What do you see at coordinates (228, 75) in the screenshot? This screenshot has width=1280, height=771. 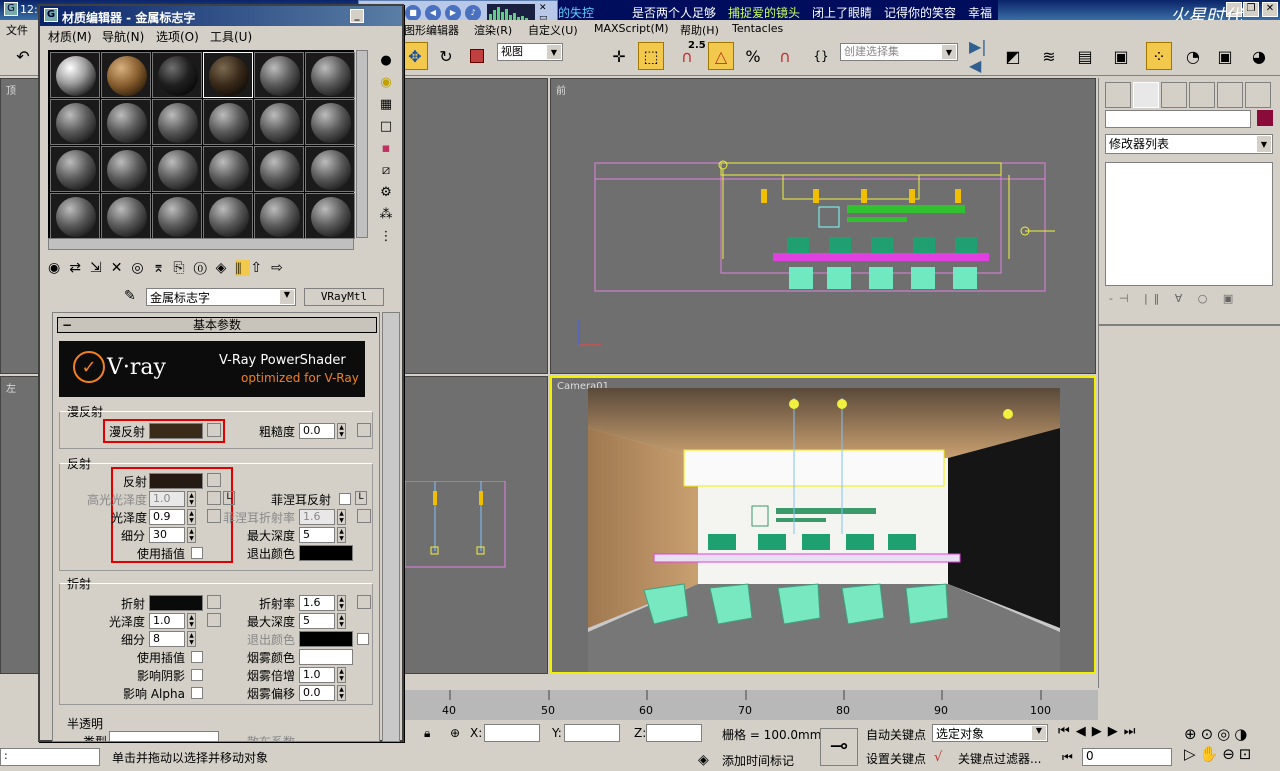 I see `sample-slot-active` at bounding box center [228, 75].